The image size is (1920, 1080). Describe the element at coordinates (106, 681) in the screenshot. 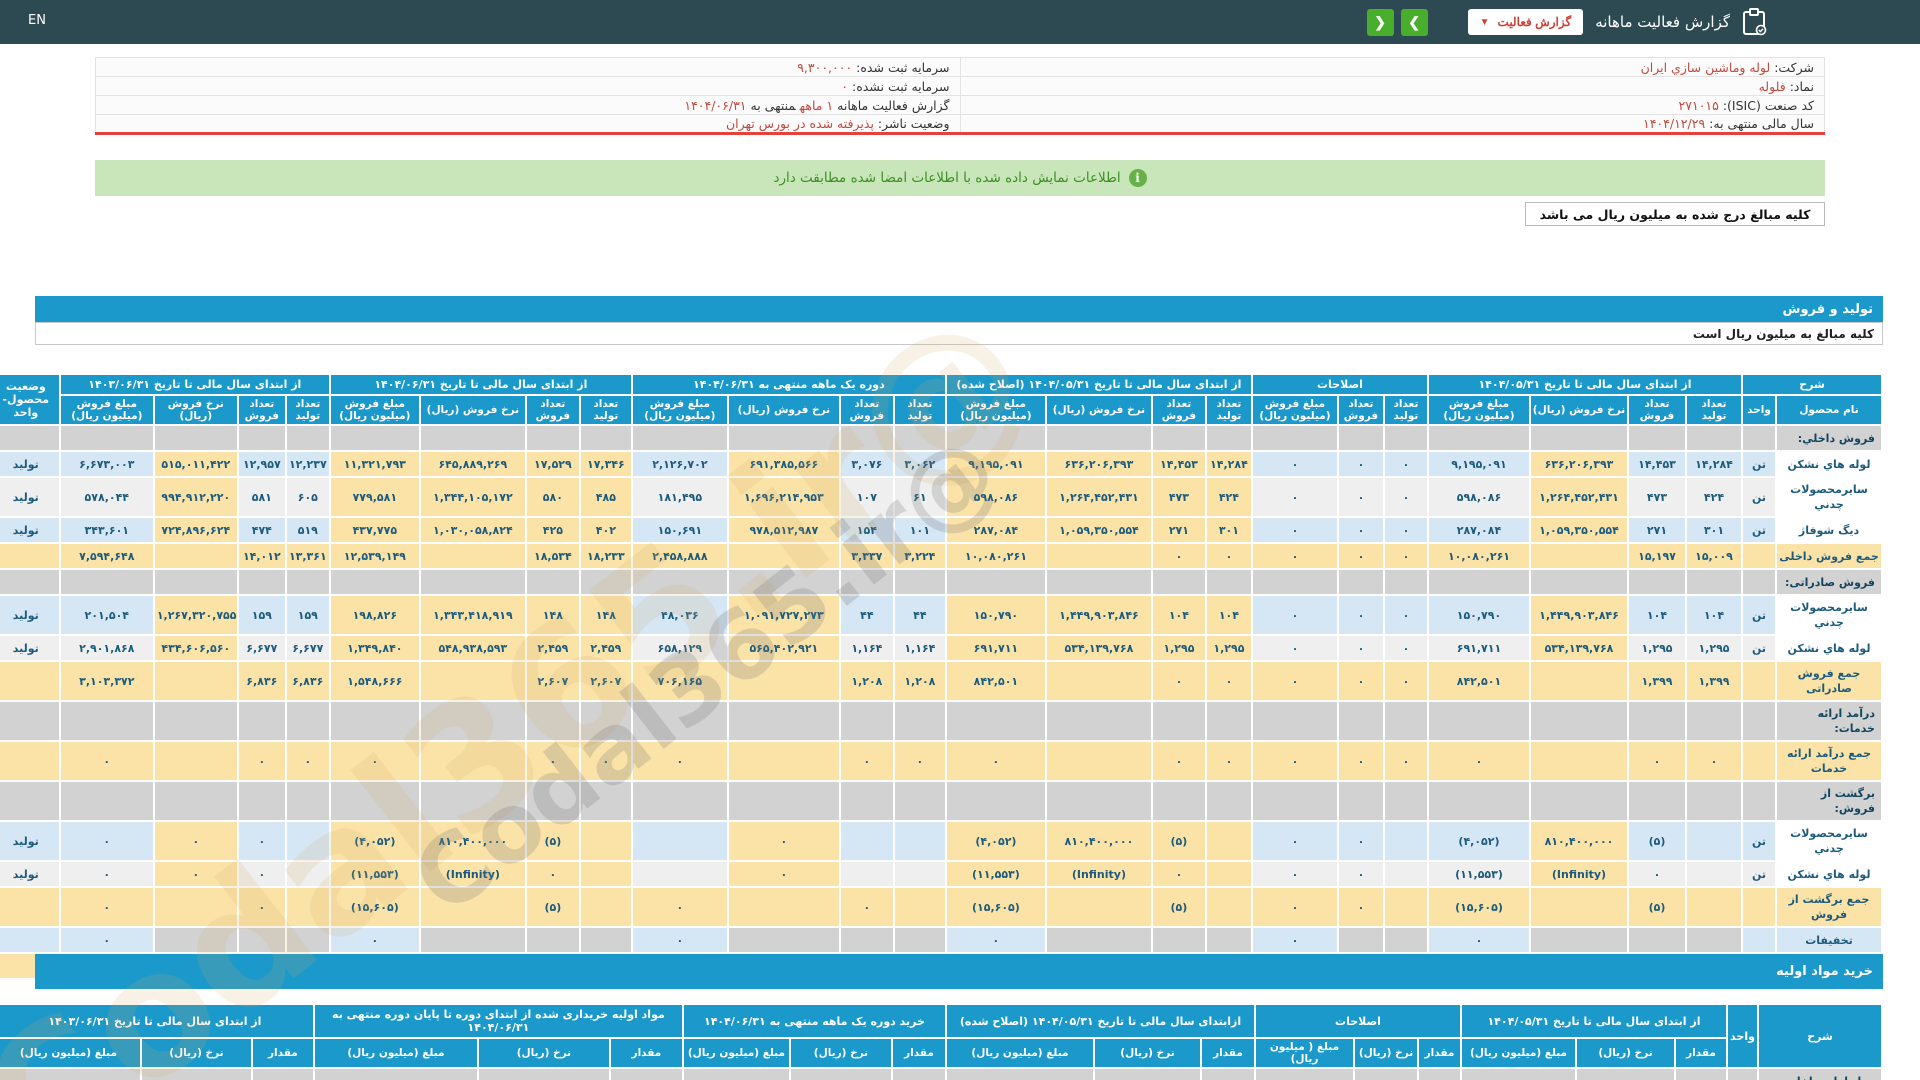

I see `value-cell: ۳,۱۰۳,۳۷۲` at that location.